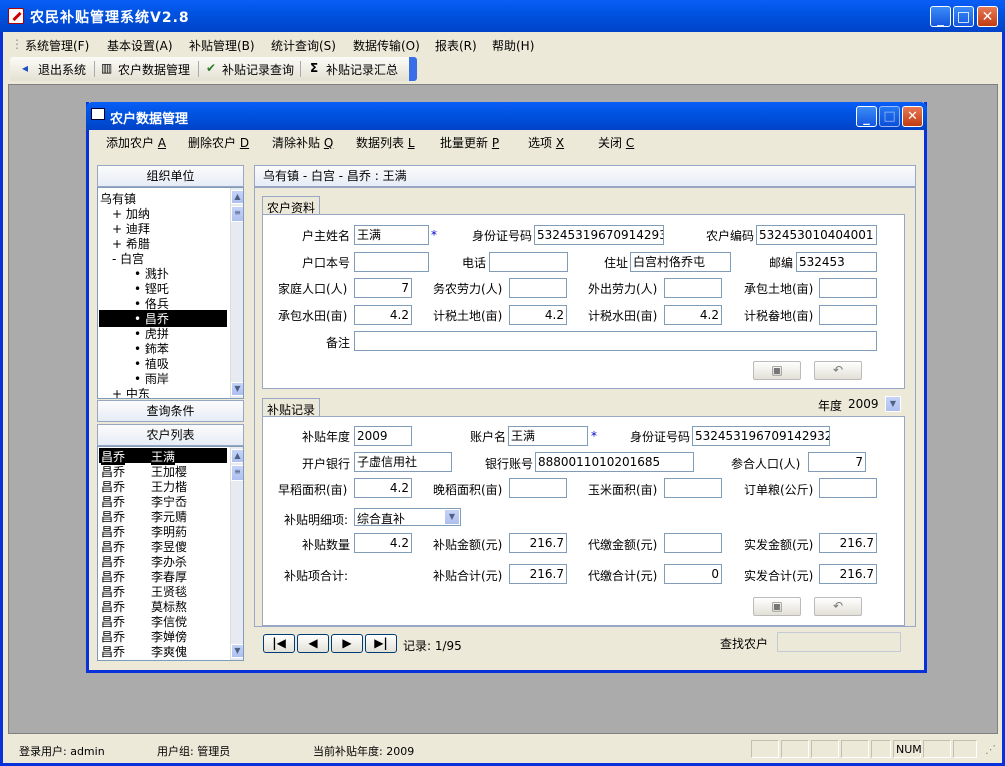  What do you see at coordinates (693, 315) in the screenshot?
I see `taxed-paddy-input: 4.2` at bounding box center [693, 315].